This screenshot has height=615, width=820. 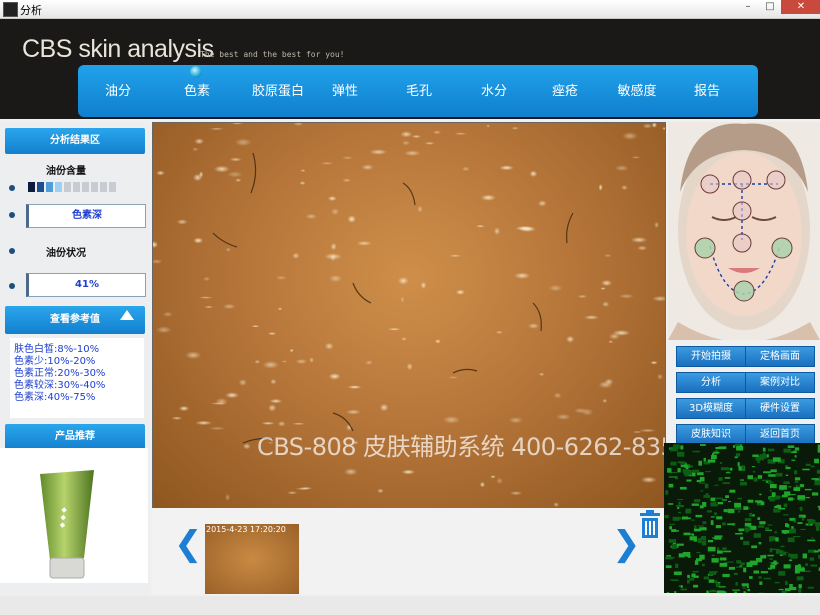 What do you see at coordinates (565, 90) in the screenshot?
I see `tab-acne: 痤疮` at bounding box center [565, 90].